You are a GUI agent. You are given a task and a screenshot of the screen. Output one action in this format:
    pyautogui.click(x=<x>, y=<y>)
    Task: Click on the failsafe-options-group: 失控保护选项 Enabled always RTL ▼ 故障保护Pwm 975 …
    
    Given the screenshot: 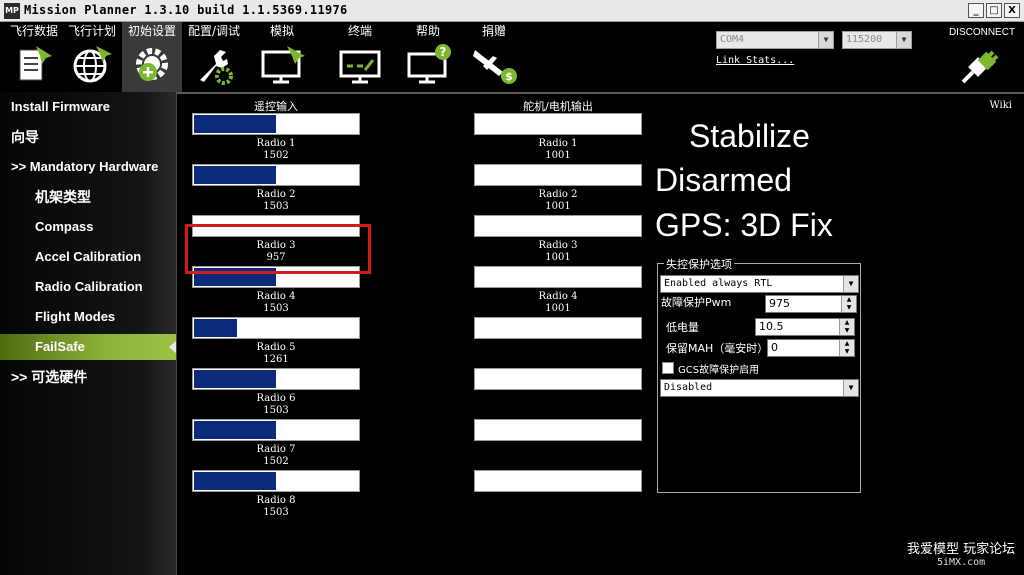 What is the action you would take?
    pyautogui.click(x=759, y=374)
    